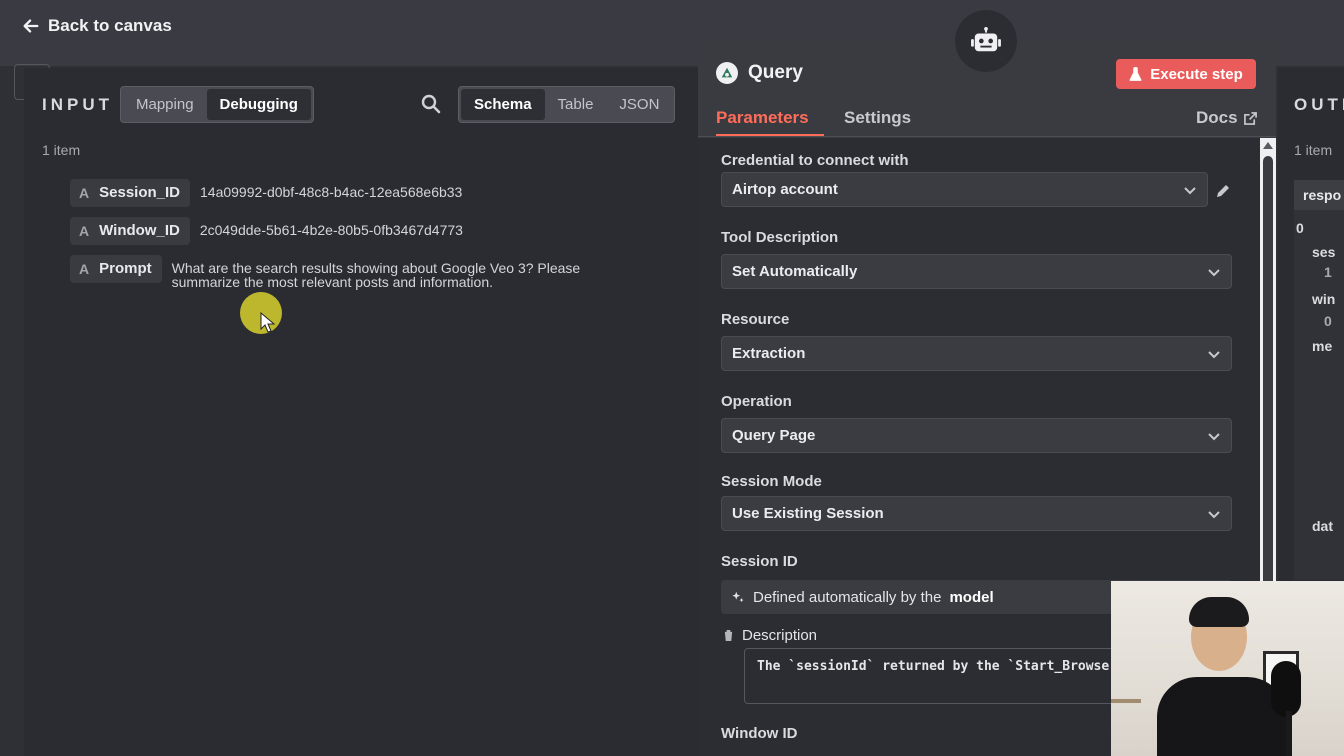 The height and width of the screenshot is (756, 1344). I want to click on back-label: Back to canvas, so click(110, 25).